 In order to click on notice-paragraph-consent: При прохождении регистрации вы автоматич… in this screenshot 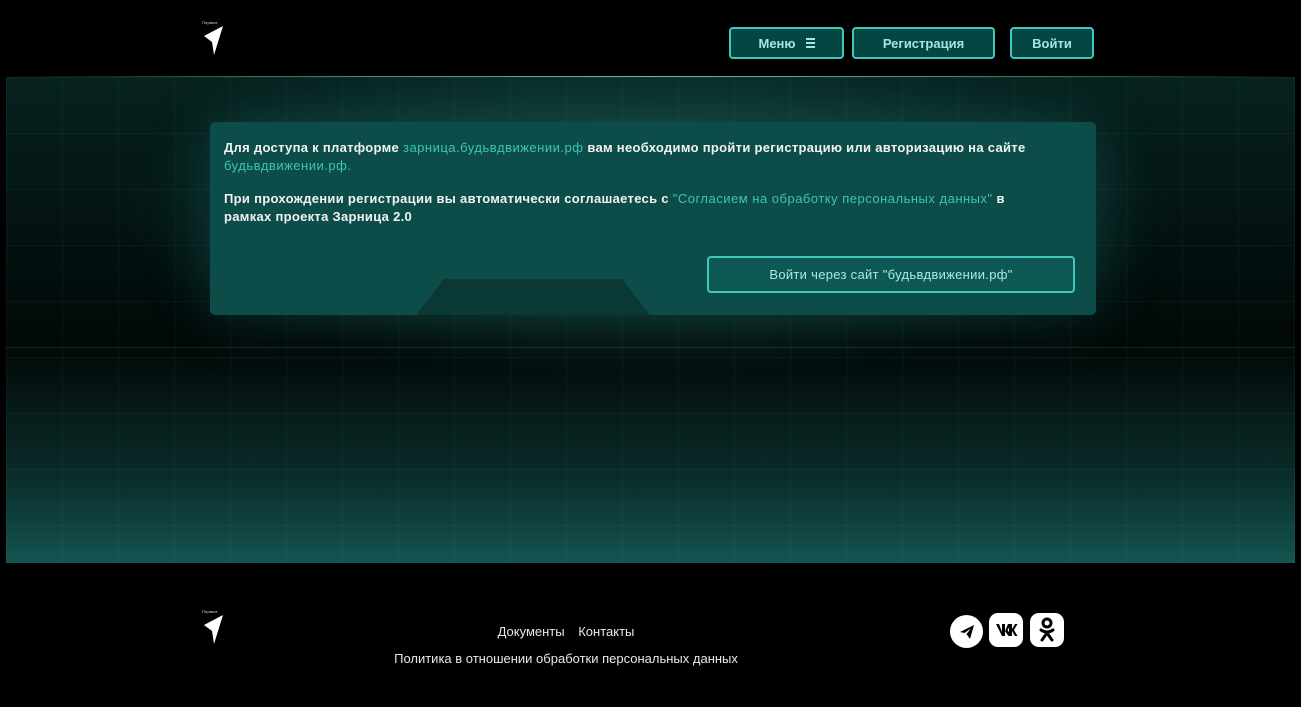, I will do `click(634, 208)`.